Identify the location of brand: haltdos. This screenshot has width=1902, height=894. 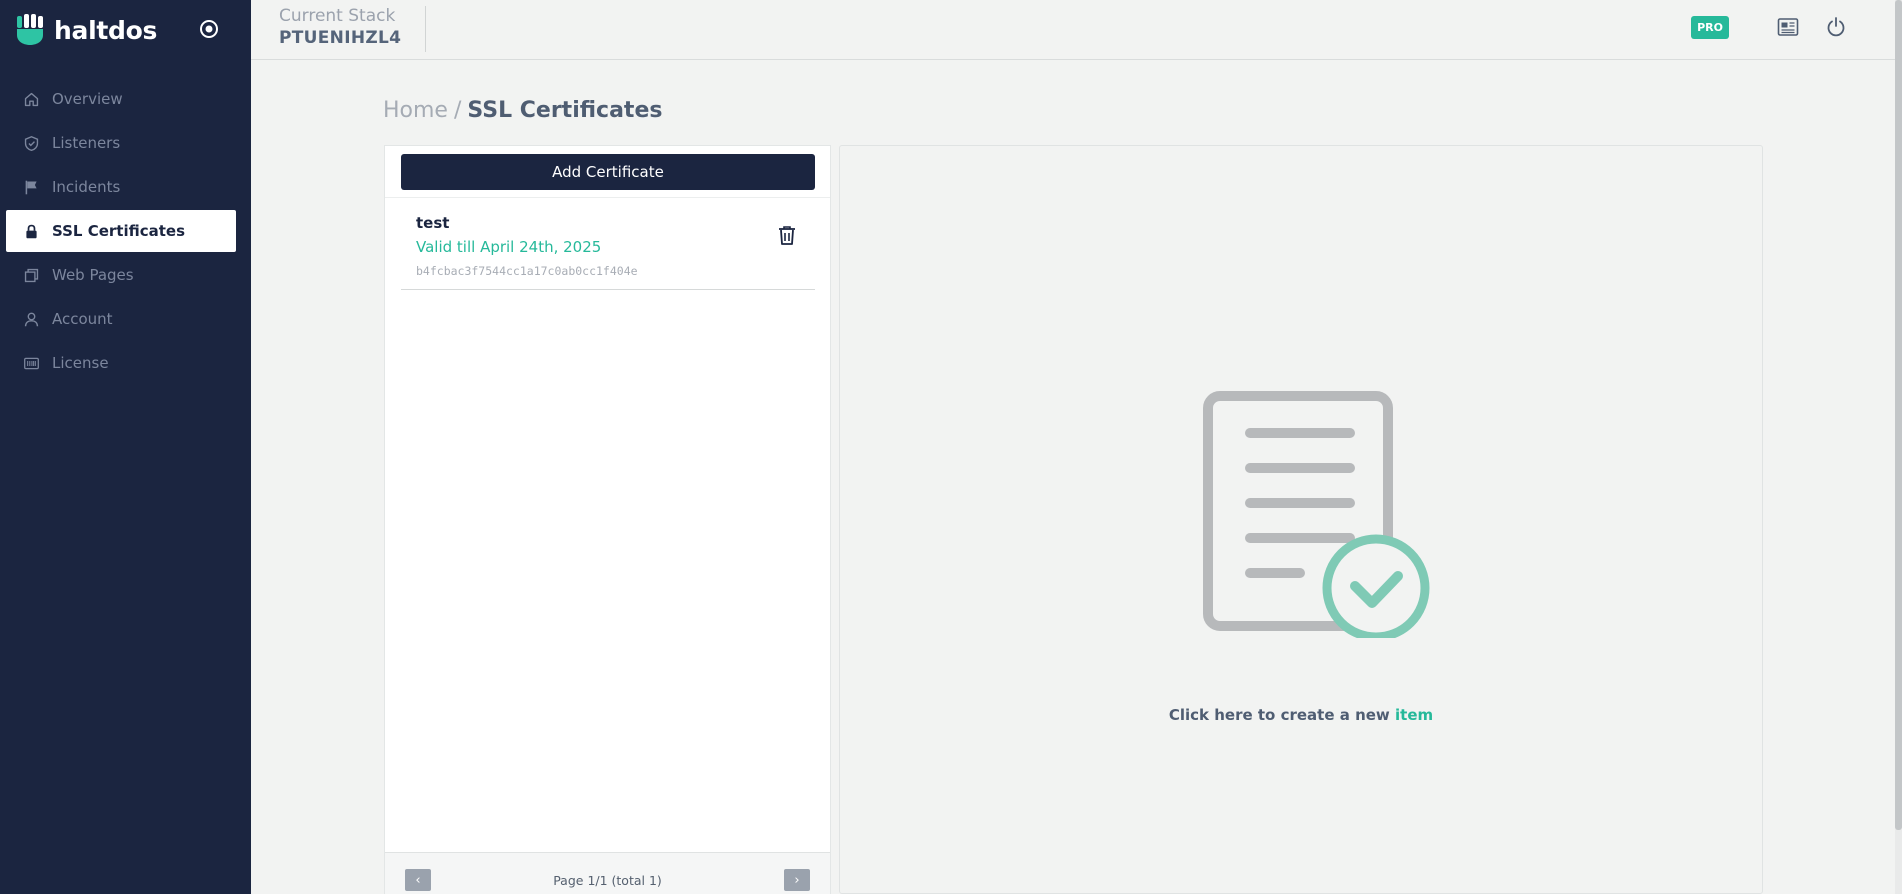
(86, 30).